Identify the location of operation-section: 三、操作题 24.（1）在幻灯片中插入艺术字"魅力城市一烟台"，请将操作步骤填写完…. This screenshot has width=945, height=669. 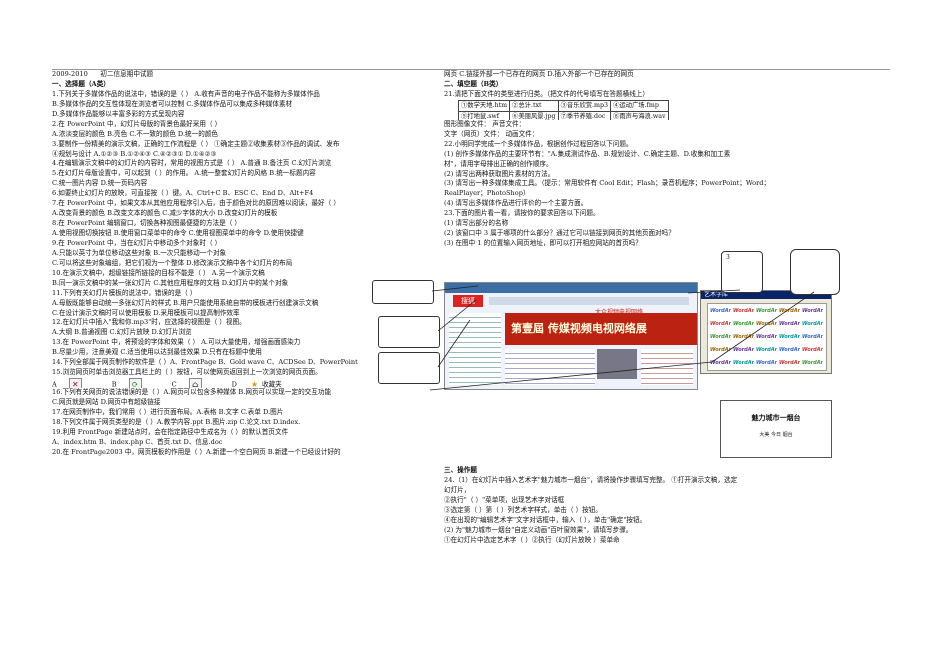
(644, 506).